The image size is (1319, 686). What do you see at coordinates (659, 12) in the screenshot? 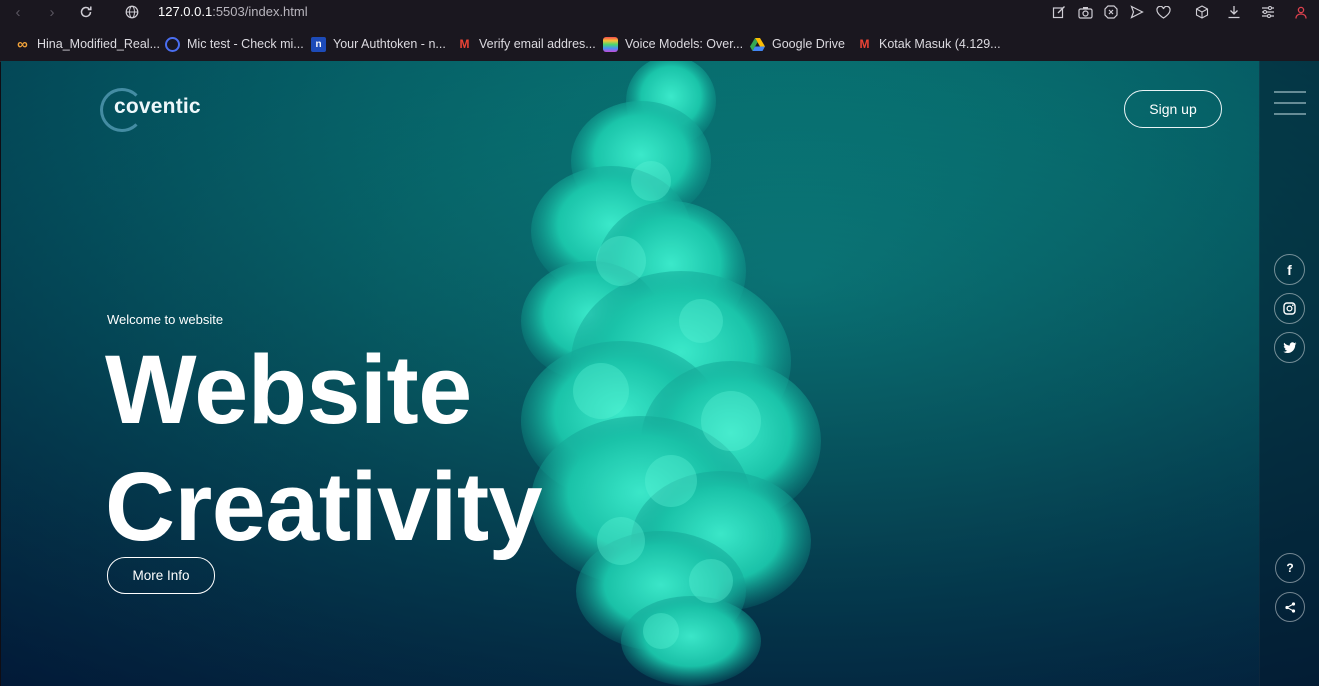
I see `browser-toolbar: ‹ › 127.0.0.1:5503/index.html` at bounding box center [659, 12].